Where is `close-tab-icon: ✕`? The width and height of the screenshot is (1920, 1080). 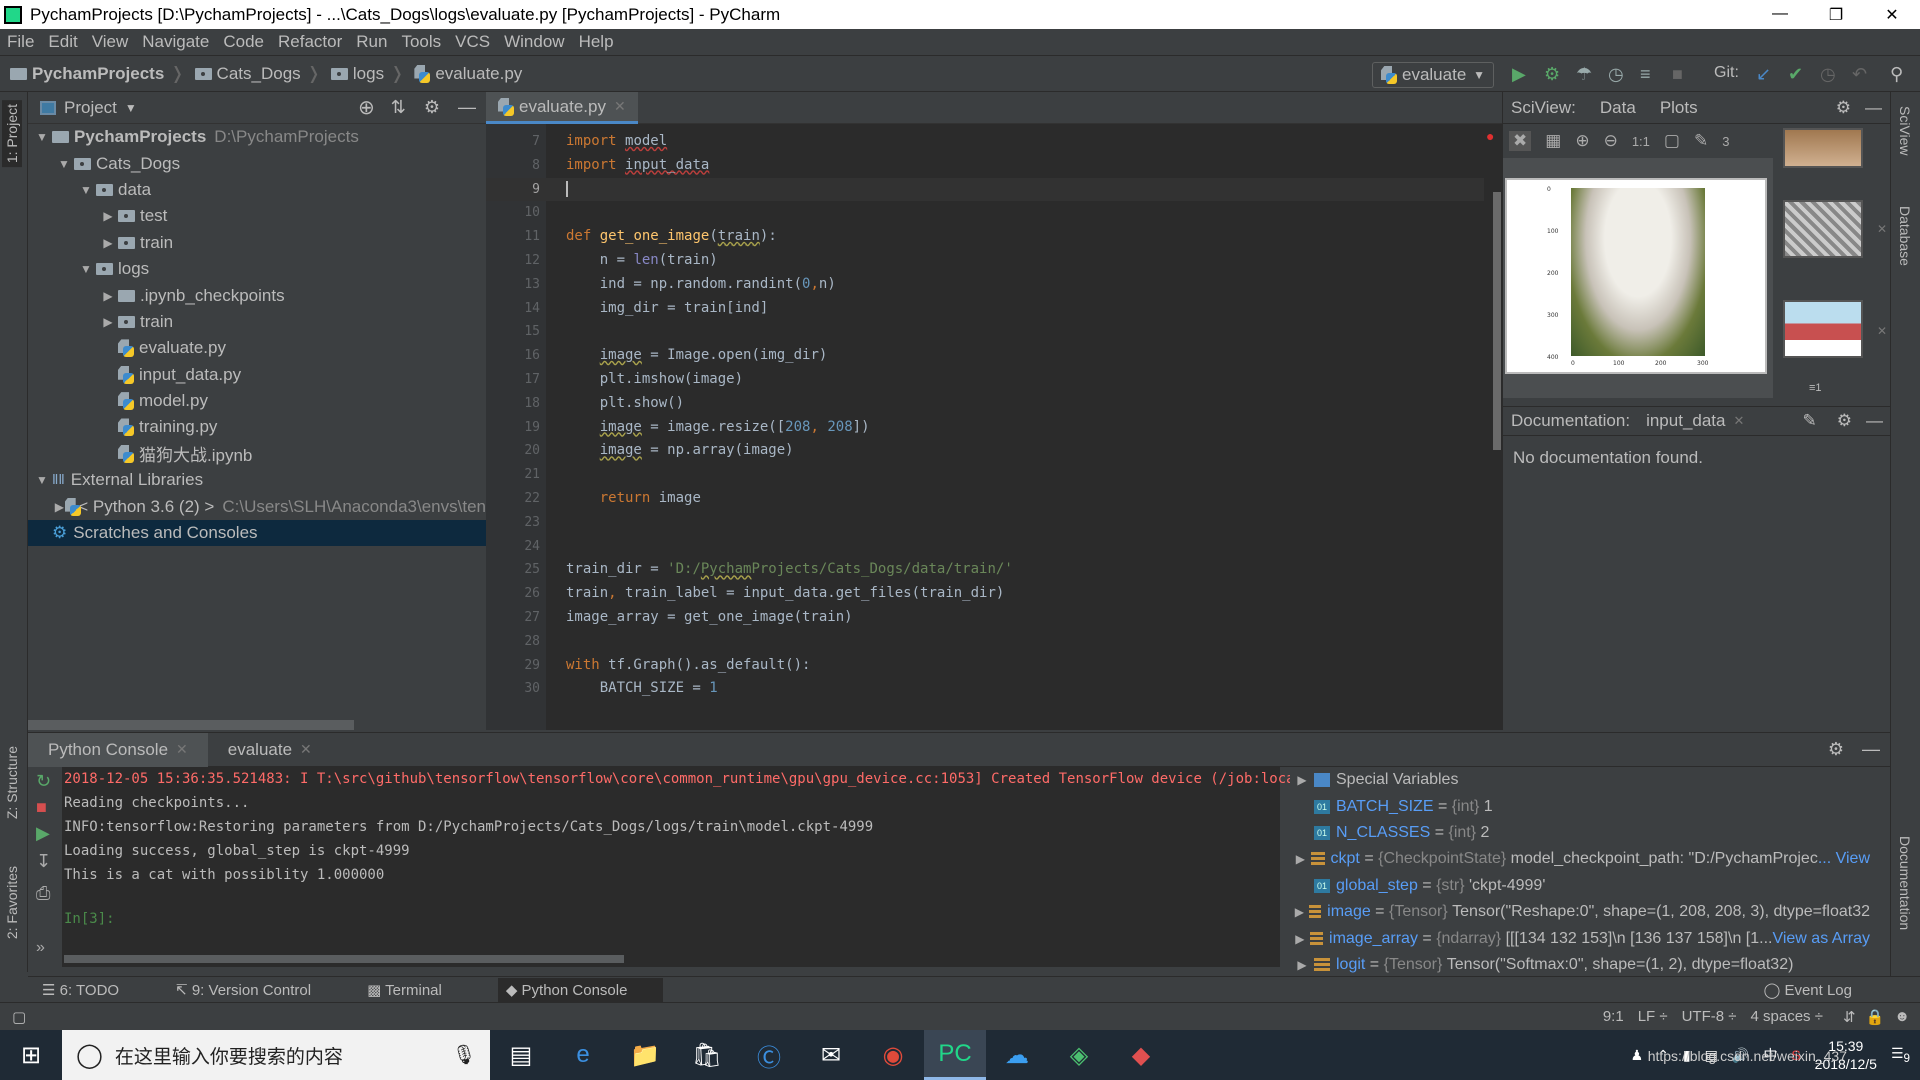
close-tab-icon: ✕ is located at coordinates (620, 106).